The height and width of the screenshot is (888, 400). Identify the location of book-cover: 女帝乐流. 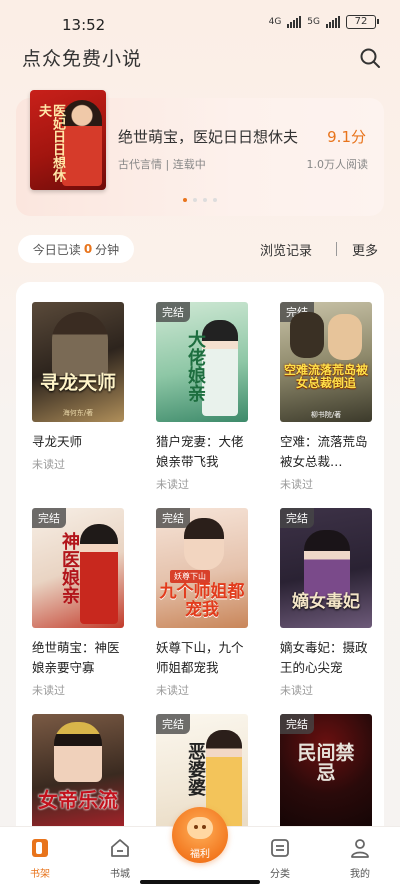
(78, 774).